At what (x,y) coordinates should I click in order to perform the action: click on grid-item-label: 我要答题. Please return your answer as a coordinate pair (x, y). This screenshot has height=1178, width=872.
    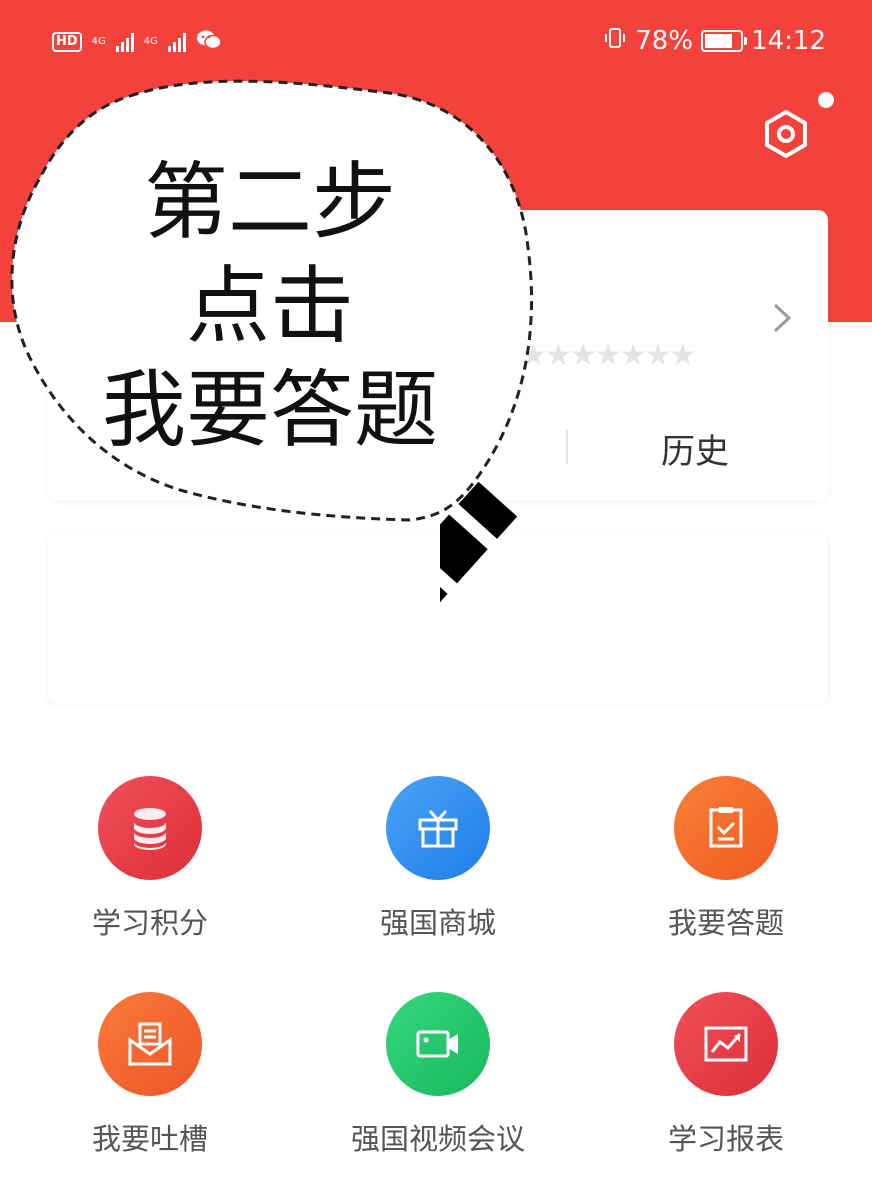
    Looking at the image, I should click on (725, 923).